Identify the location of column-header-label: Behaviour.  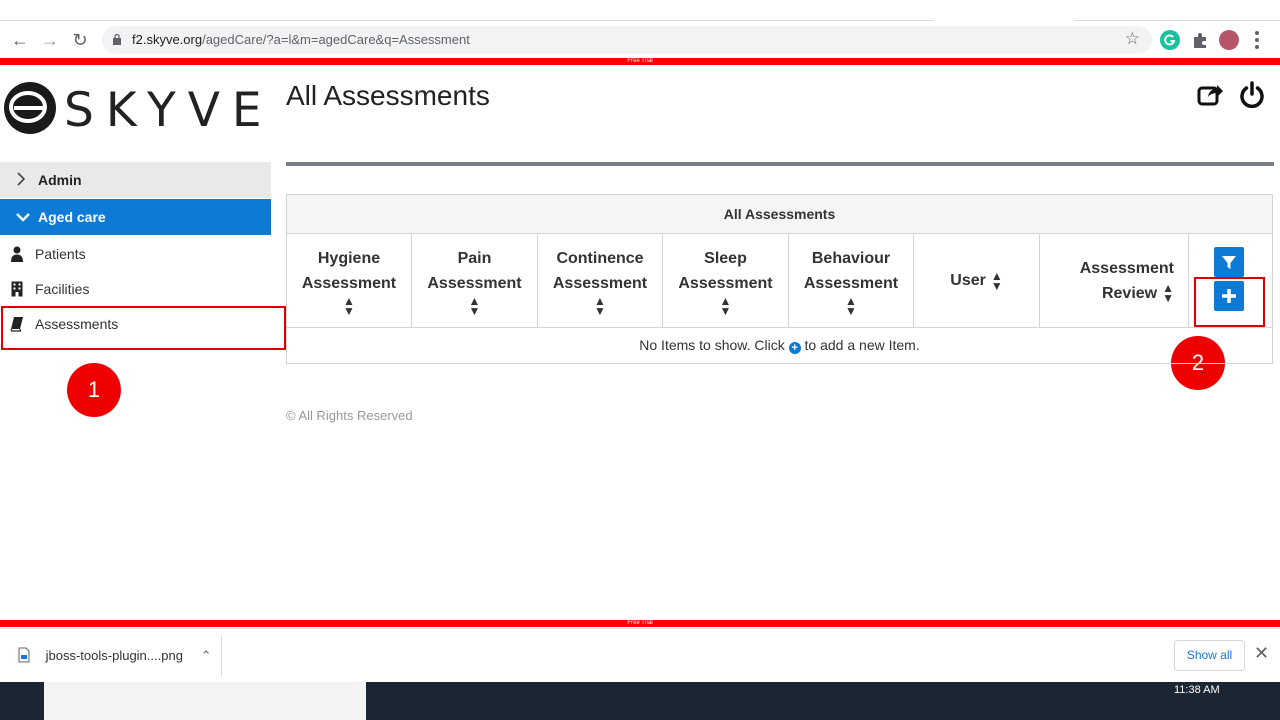
(851, 258).